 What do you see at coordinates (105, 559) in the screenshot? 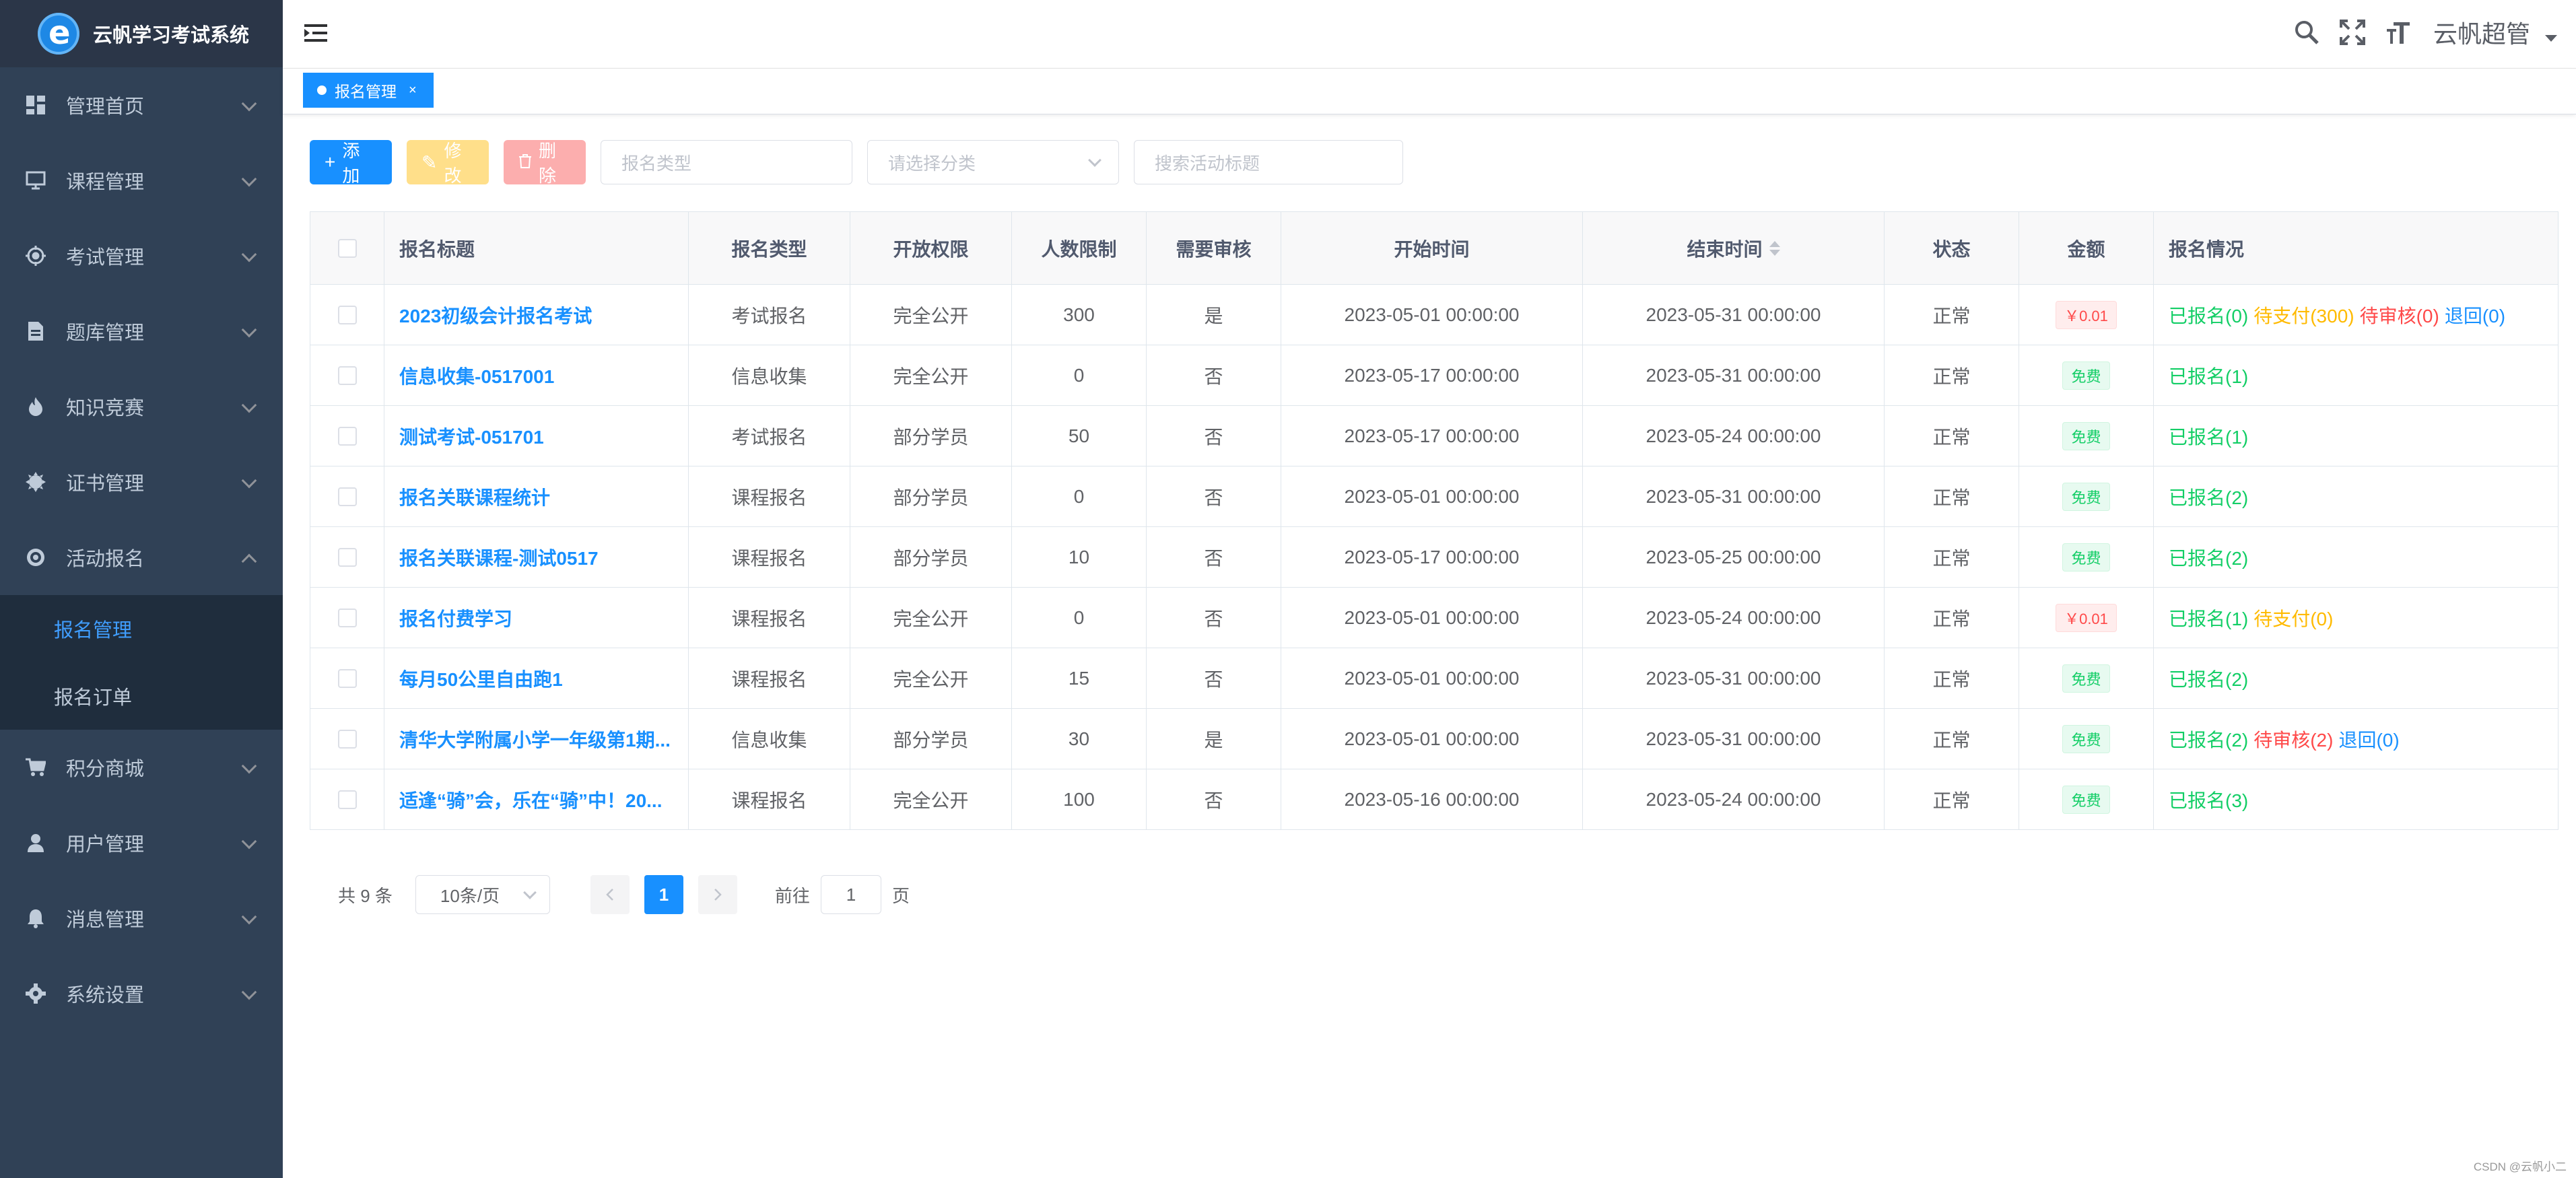
I see `sidebar-item-label: 活动报名` at bounding box center [105, 559].